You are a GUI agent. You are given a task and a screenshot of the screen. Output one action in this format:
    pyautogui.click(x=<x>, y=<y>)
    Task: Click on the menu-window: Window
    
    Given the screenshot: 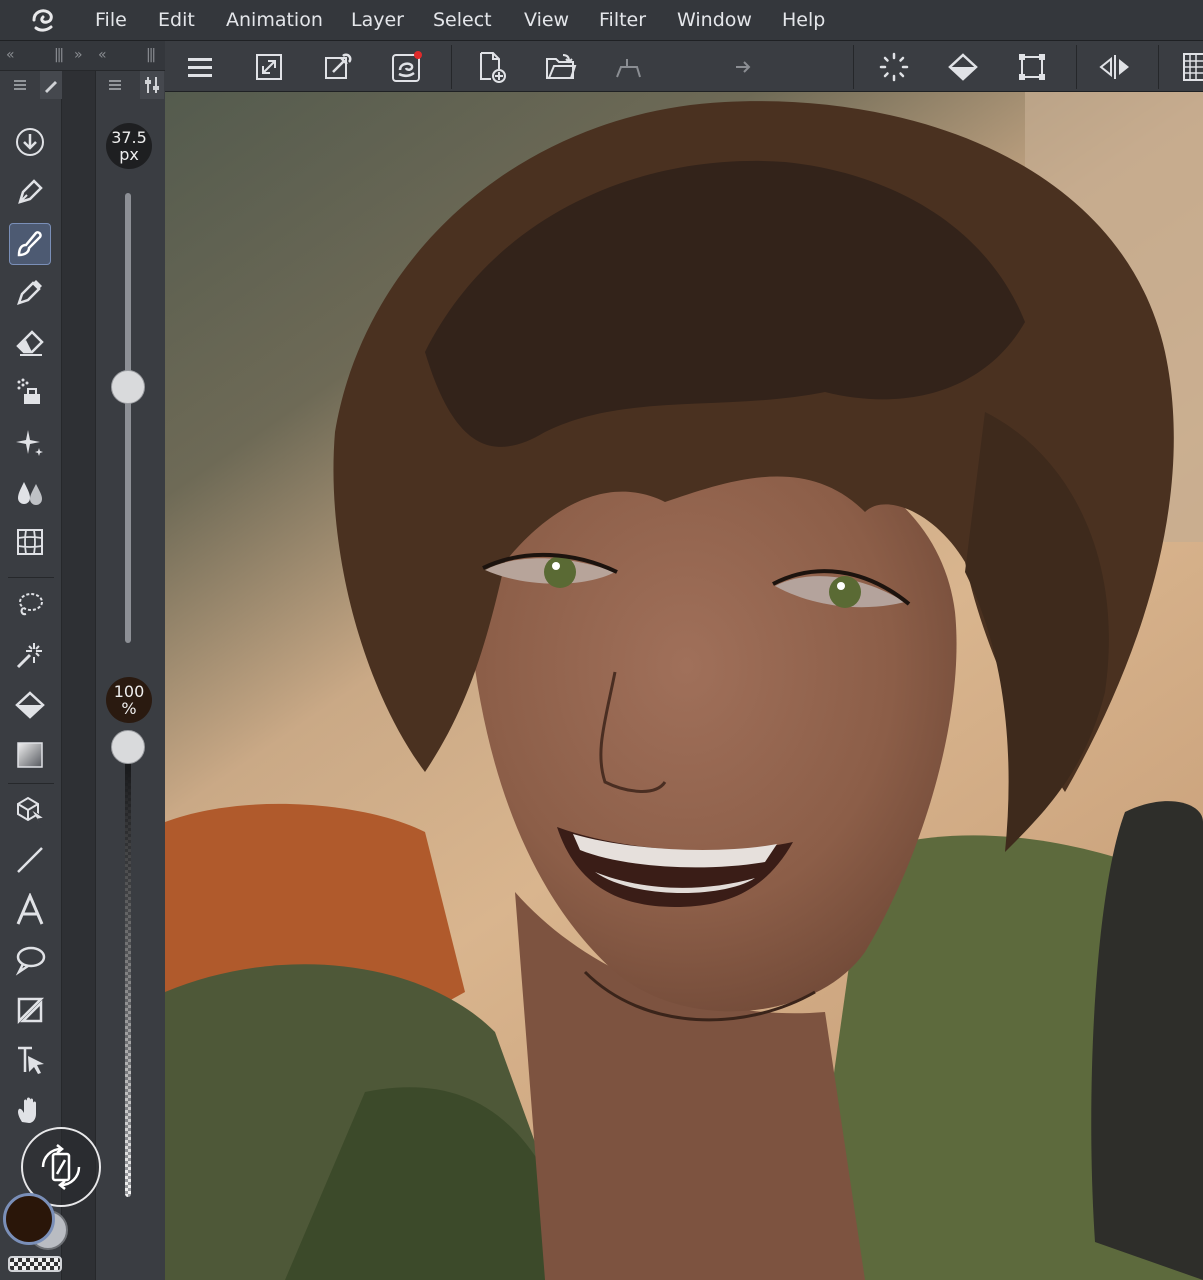 What is the action you would take?
    pyautogui.click(x=714, y=20)
    